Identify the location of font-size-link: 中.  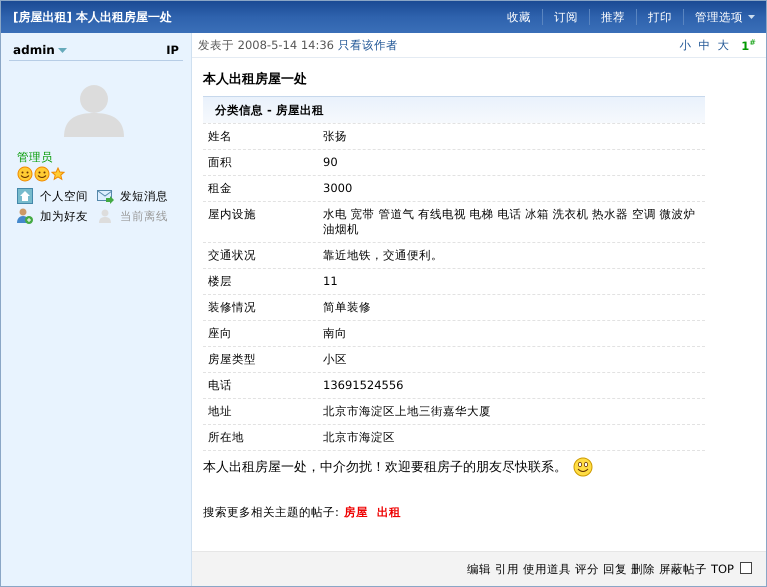
(704, 45).